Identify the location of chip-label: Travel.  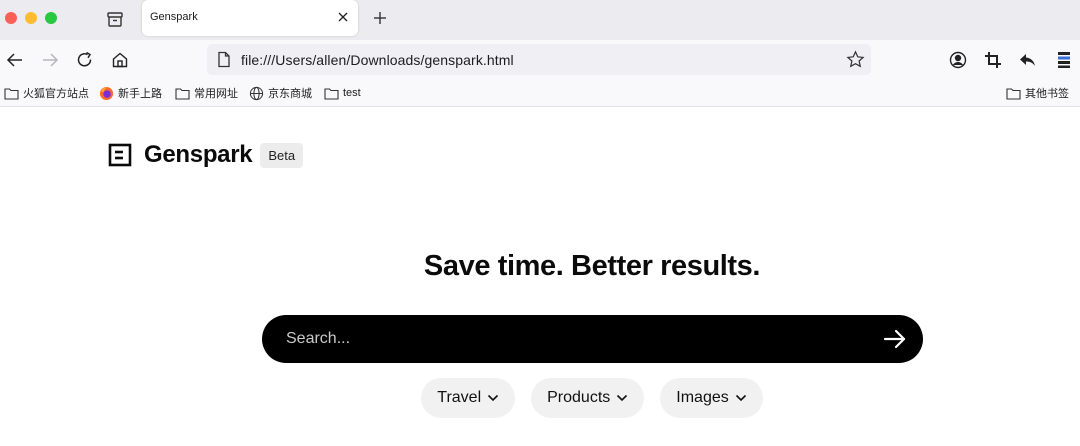
(459, 397).